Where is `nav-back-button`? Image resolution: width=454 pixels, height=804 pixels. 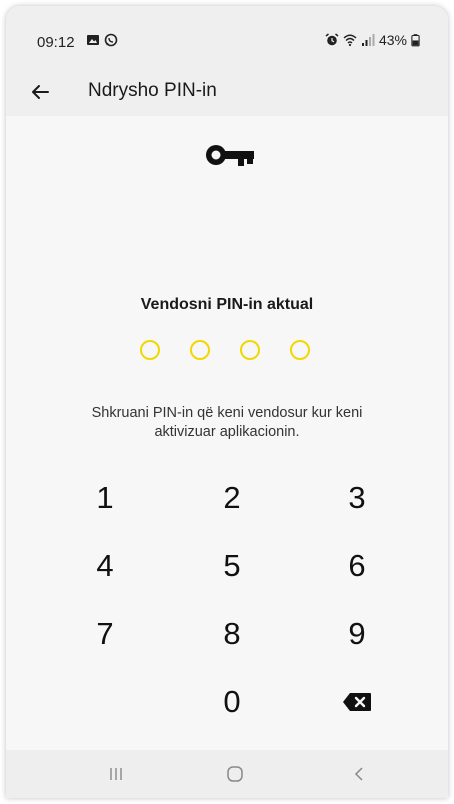
nav-back-button is located at coordinates (359, 774).